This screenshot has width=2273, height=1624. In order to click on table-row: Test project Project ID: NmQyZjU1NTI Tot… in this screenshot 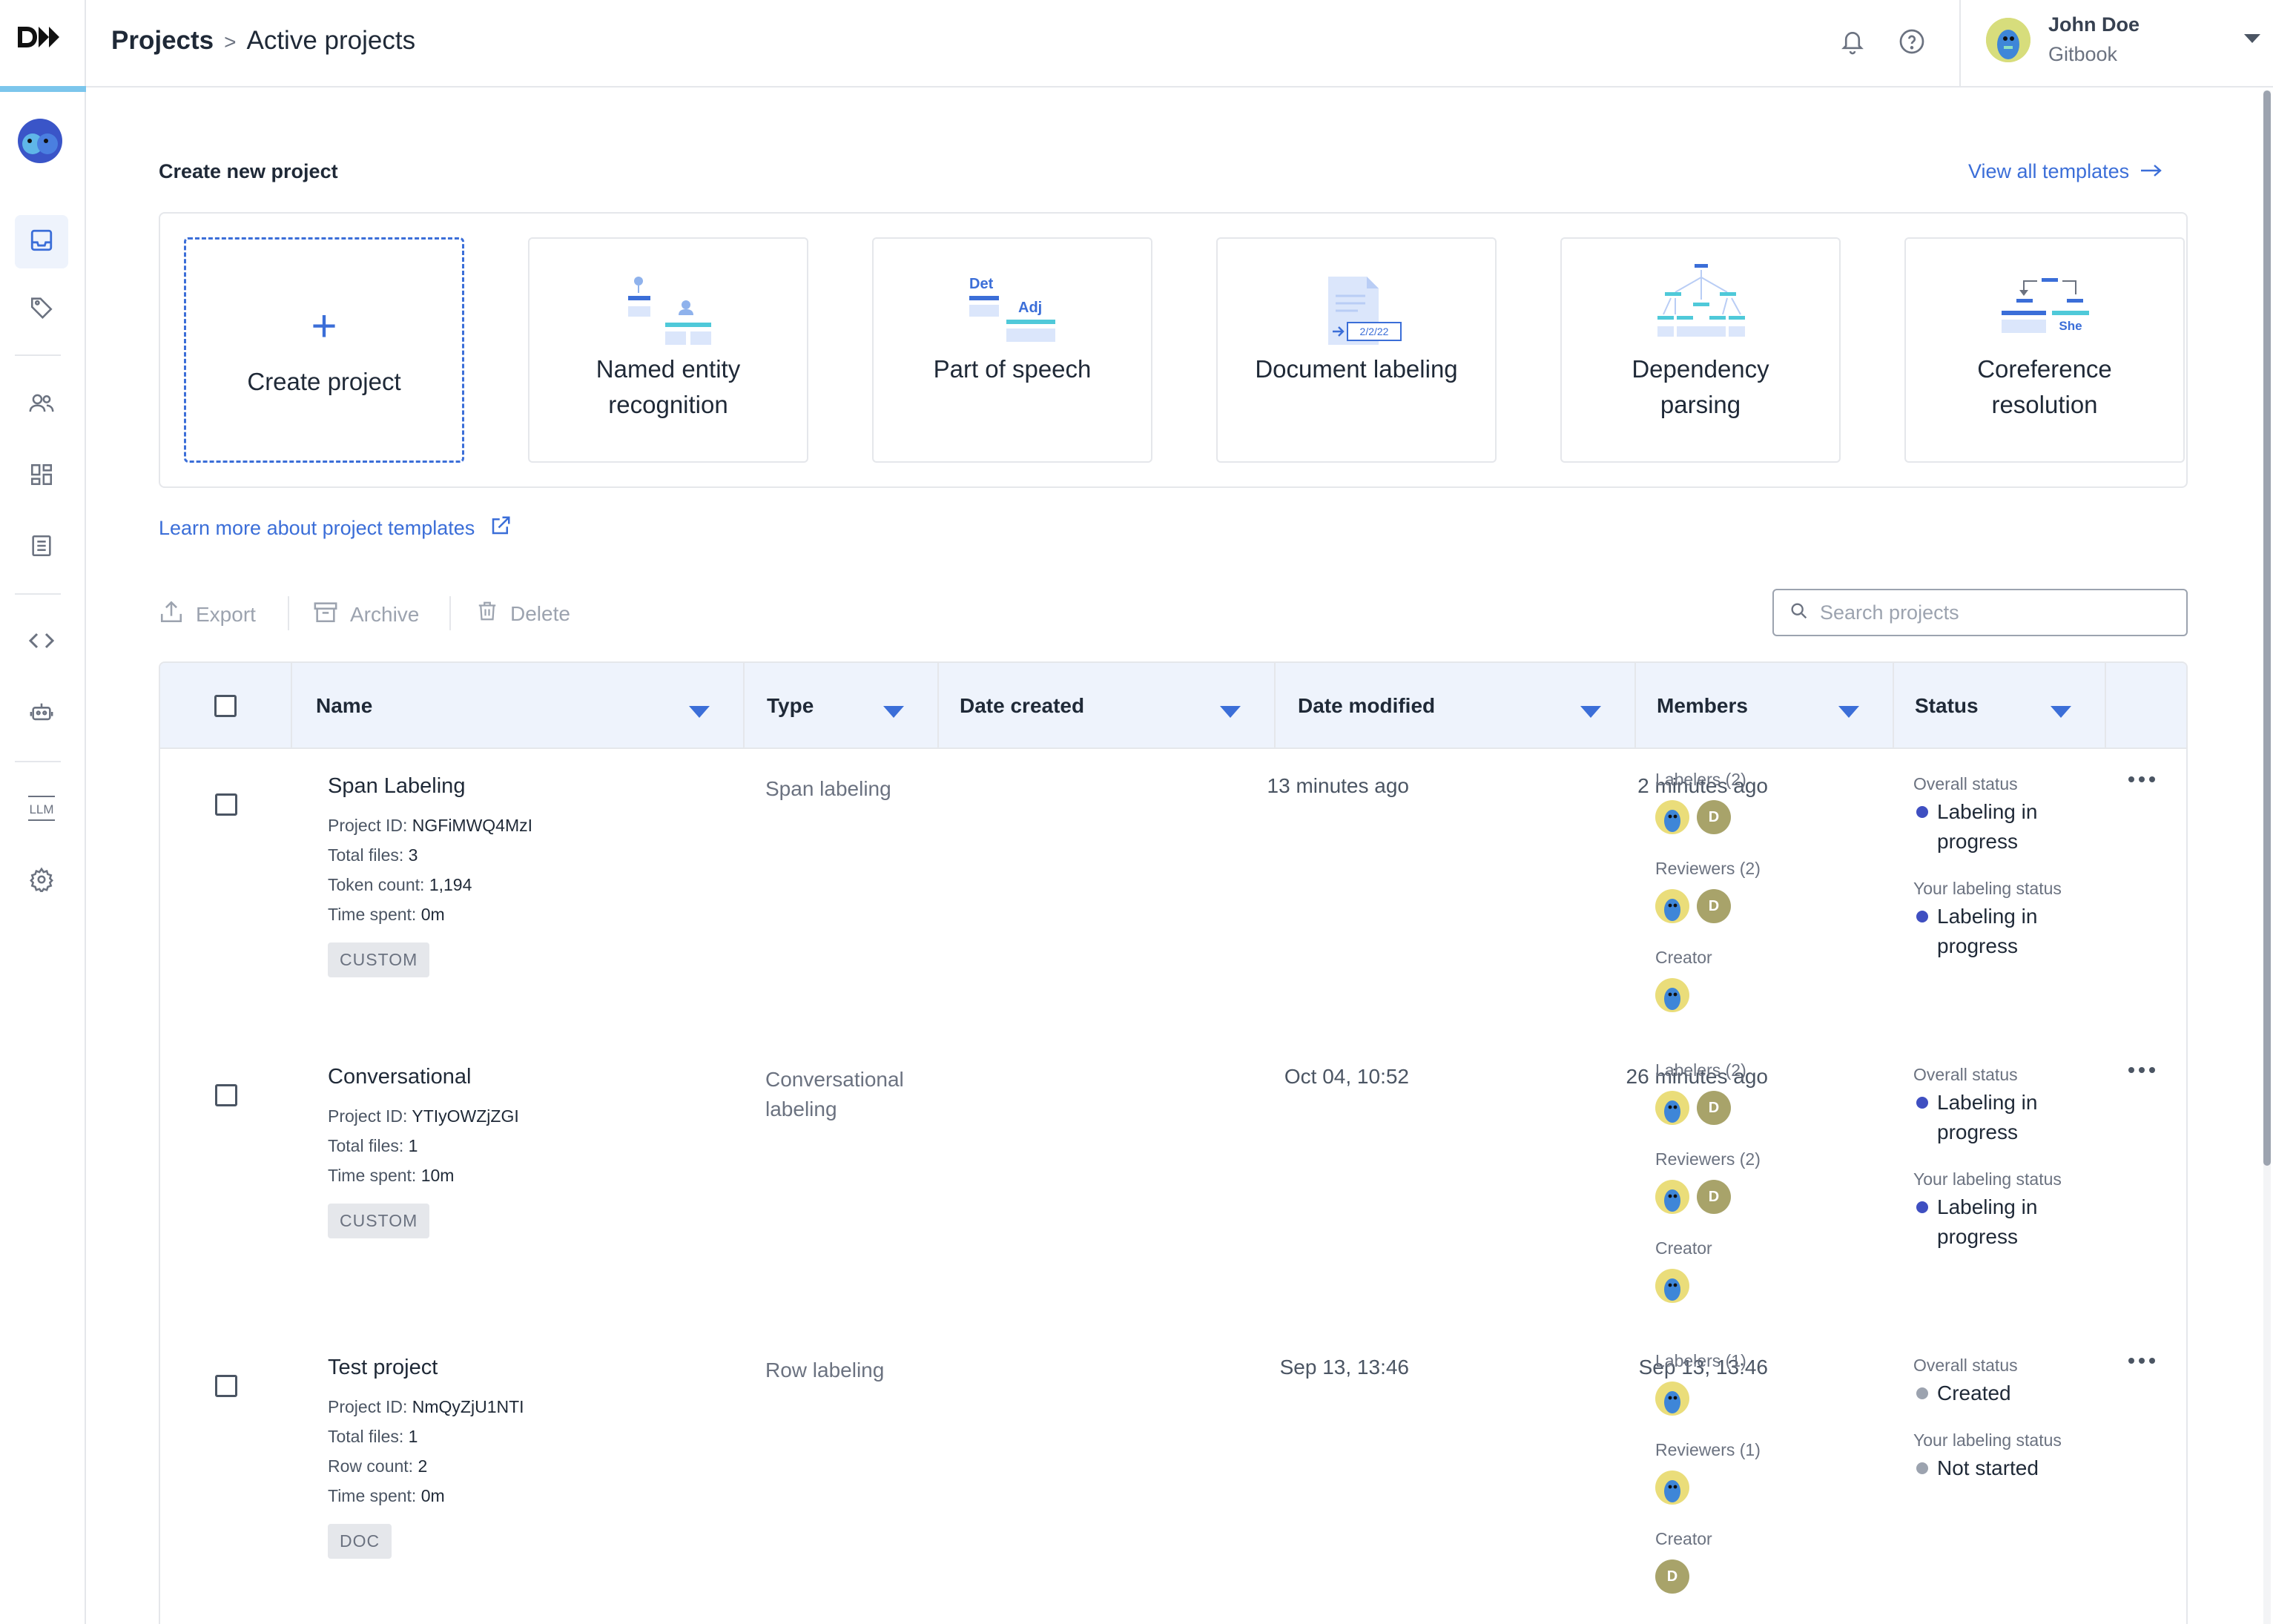, I will do `click(1173, 1487)`.